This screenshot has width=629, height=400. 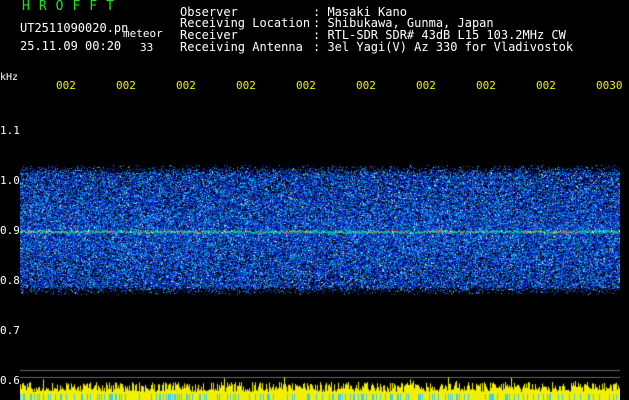 I want to click on frequency-unit-label: kHz, so click(x=9, y=77).